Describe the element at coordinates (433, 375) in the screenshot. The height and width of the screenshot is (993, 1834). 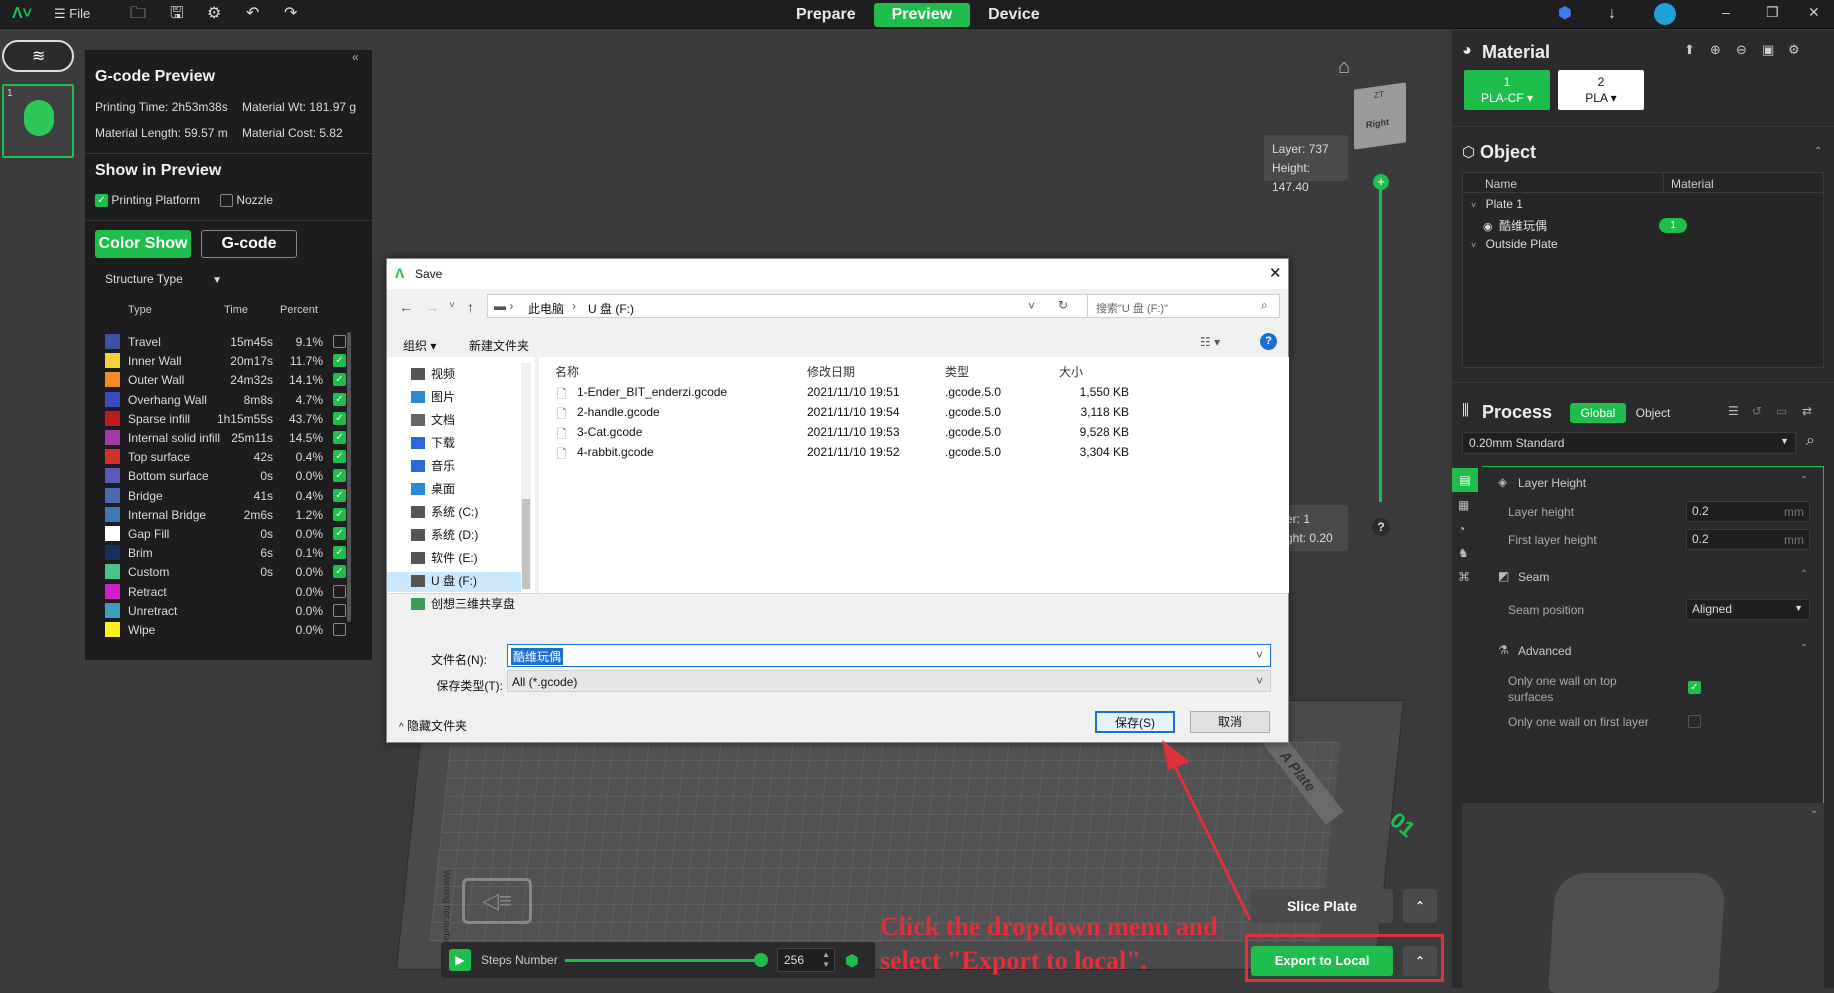
I see `folder-tree-item: 视频` at that location.